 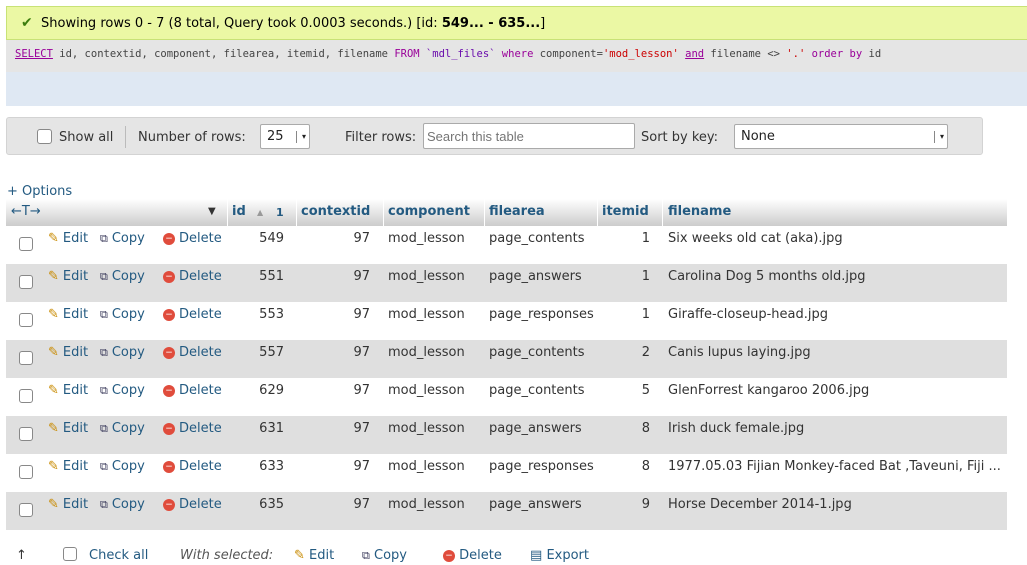 What do you see at coordinates (517, 211) in the screenshot?
I see `column-header-filearea: filearea` at bounding box center [517, 211].